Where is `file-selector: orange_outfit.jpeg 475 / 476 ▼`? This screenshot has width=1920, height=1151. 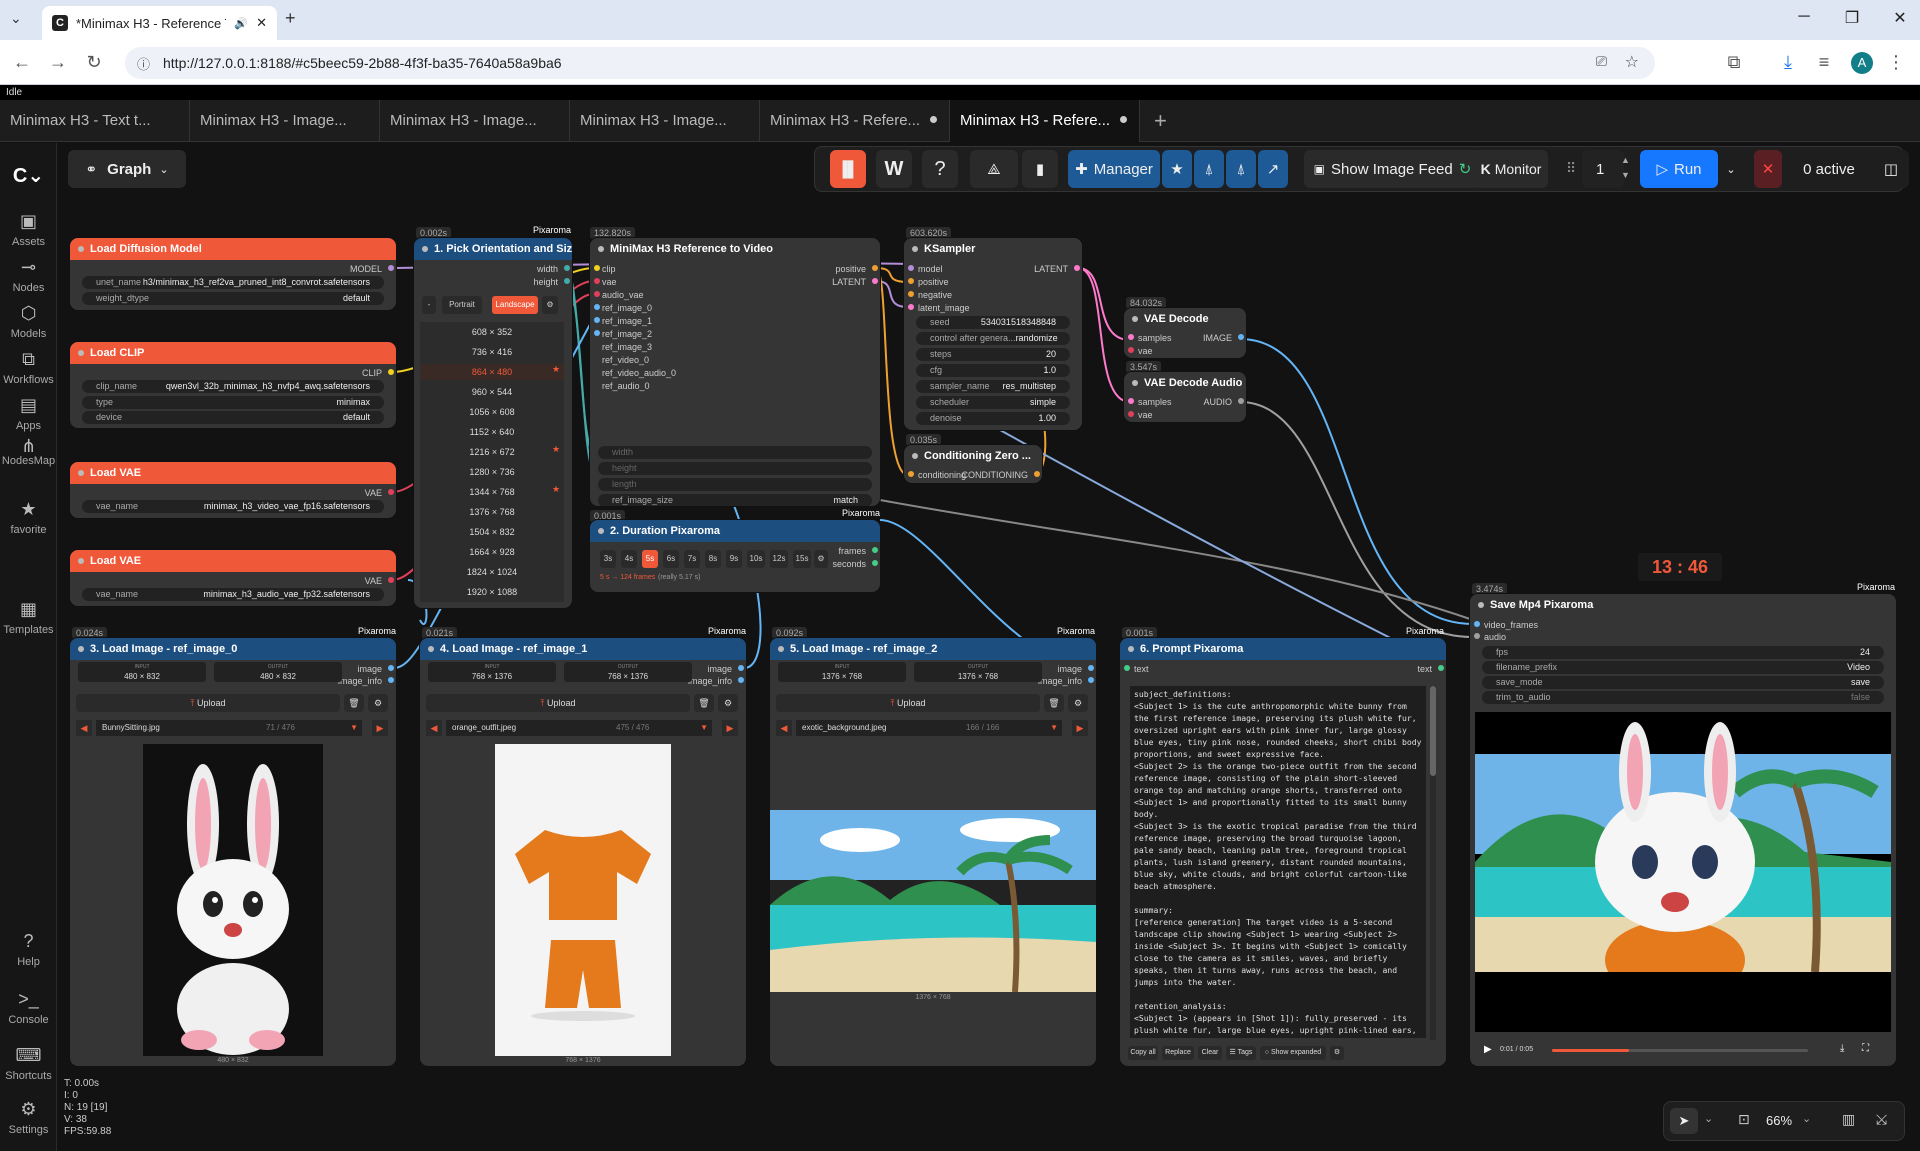 file-selector: orange_outfit.jpeg 475 / 476 ▼ is located at coordinates (579, 728).